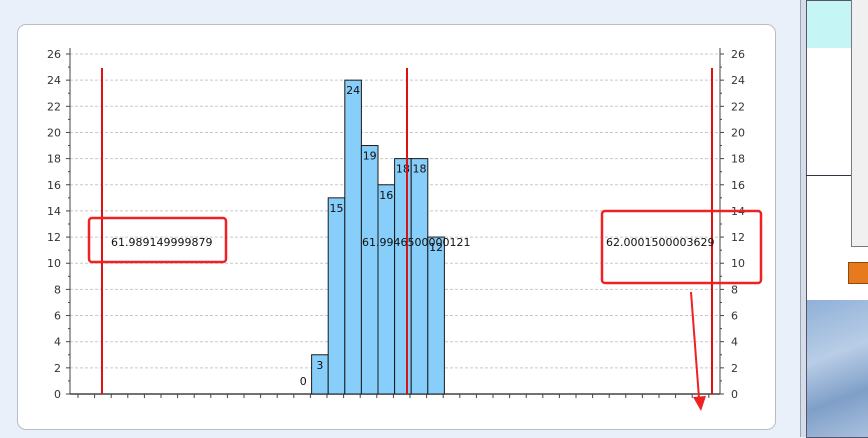  I want to click on bar-value-label: 0, so click(303, 381).